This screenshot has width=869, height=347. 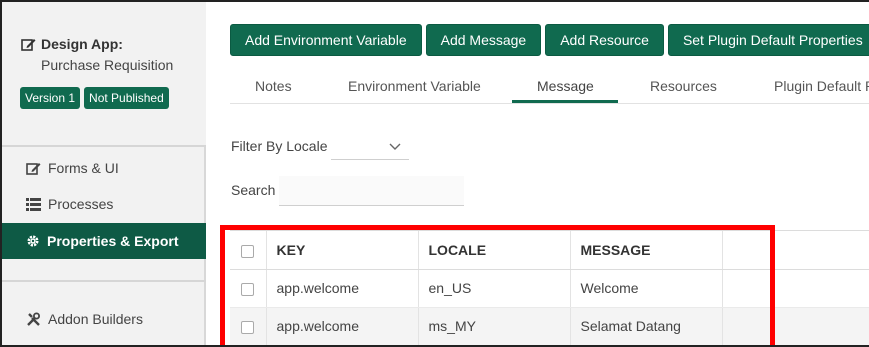 I want to click on cell-locale: ms_MY, so click(x=494, y=326).